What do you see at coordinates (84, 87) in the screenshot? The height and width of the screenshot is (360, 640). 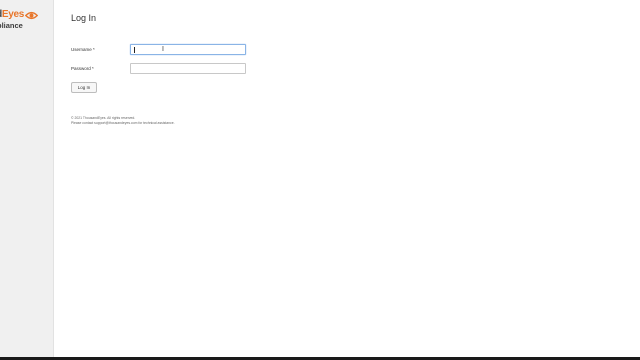 I see `login-button: Log In` at bounding box center [84, 87].